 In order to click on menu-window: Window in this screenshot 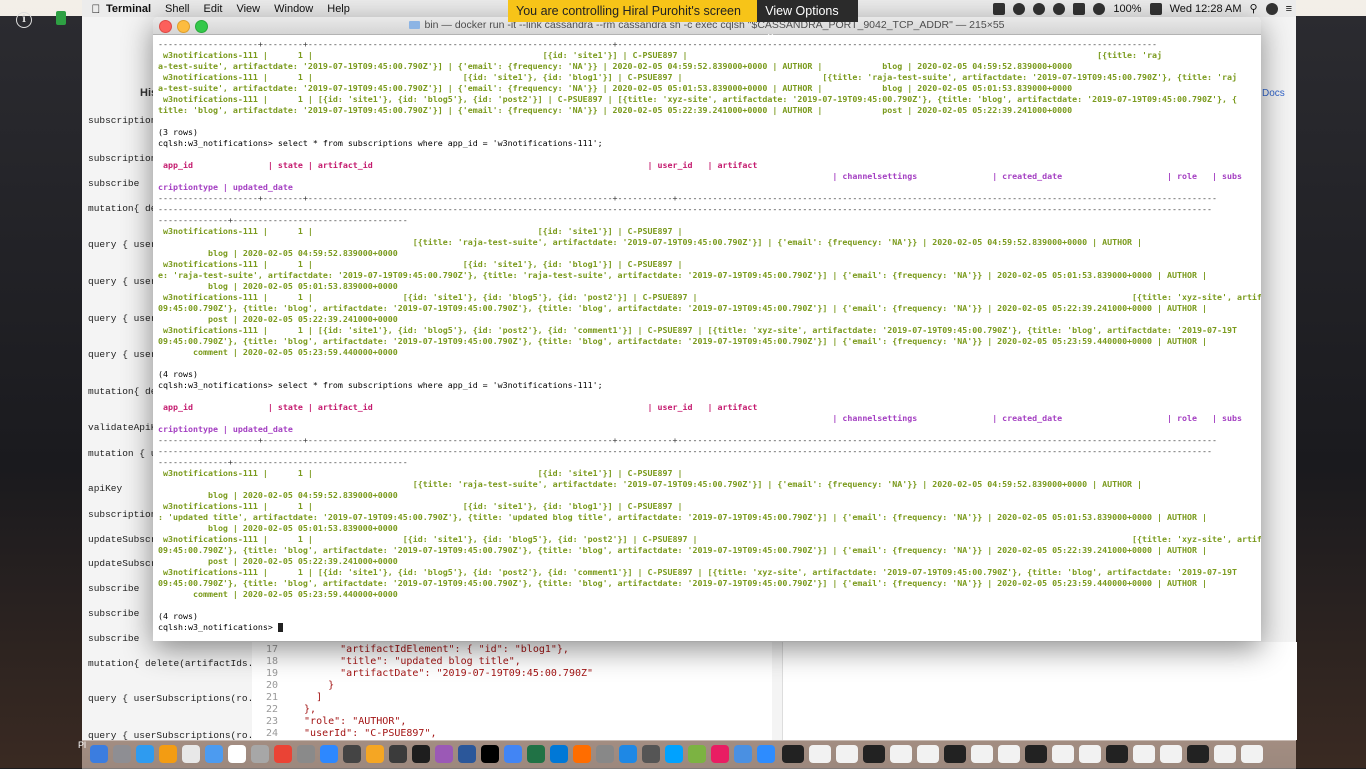, I will do `click(293, 9)`.